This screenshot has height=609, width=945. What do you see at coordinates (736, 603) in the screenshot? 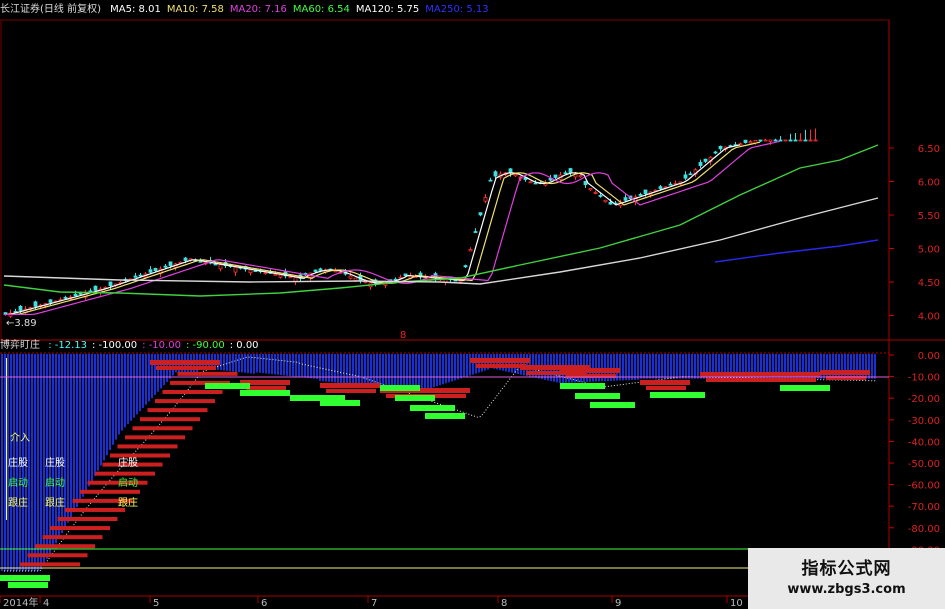
I see `time-tick-label: 10` at bounding box center [736, 603].